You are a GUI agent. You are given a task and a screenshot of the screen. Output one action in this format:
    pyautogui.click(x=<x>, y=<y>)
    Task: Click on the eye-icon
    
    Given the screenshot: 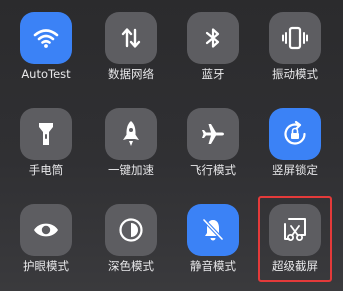 What is the action you would take?
    pyautogui.click(x=46, y=230)
    